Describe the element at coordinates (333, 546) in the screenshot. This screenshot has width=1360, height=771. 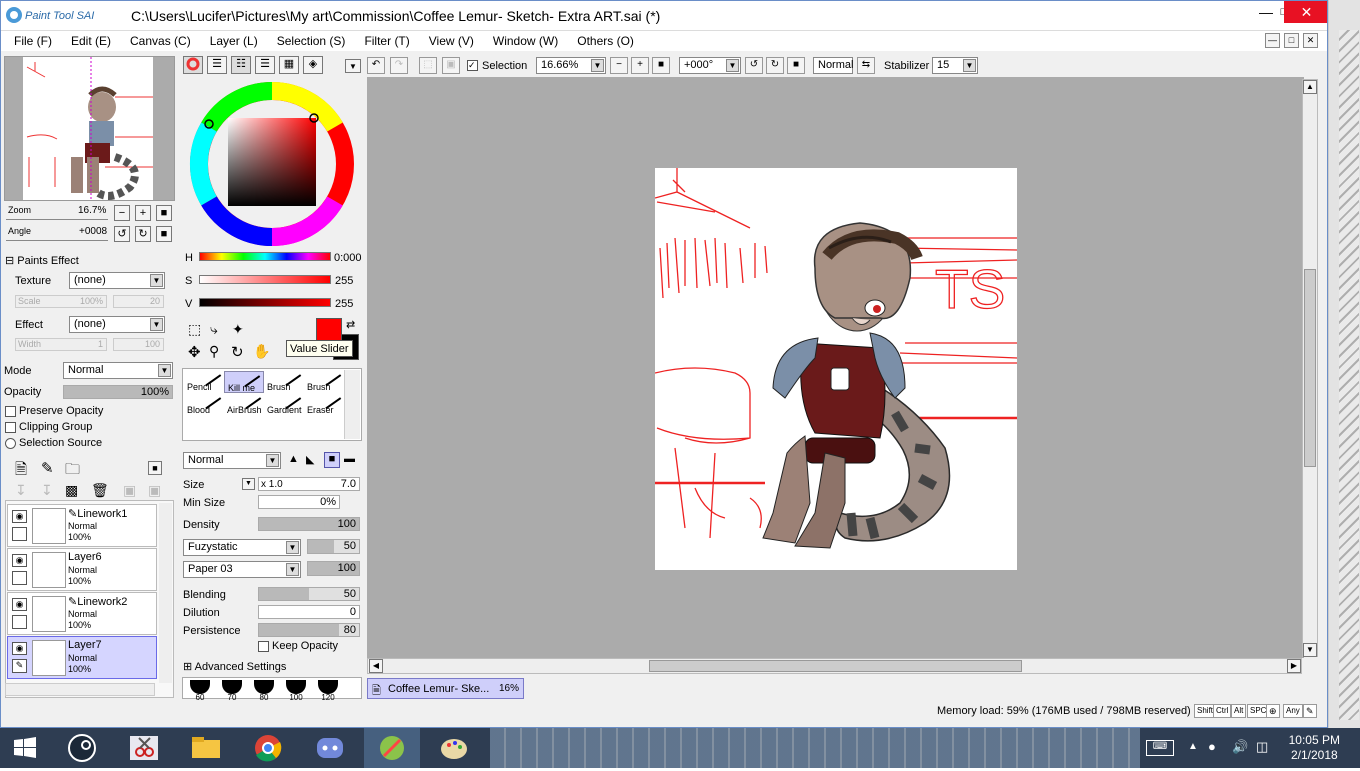
I see `bristle-texture-strength: 50` at that location.